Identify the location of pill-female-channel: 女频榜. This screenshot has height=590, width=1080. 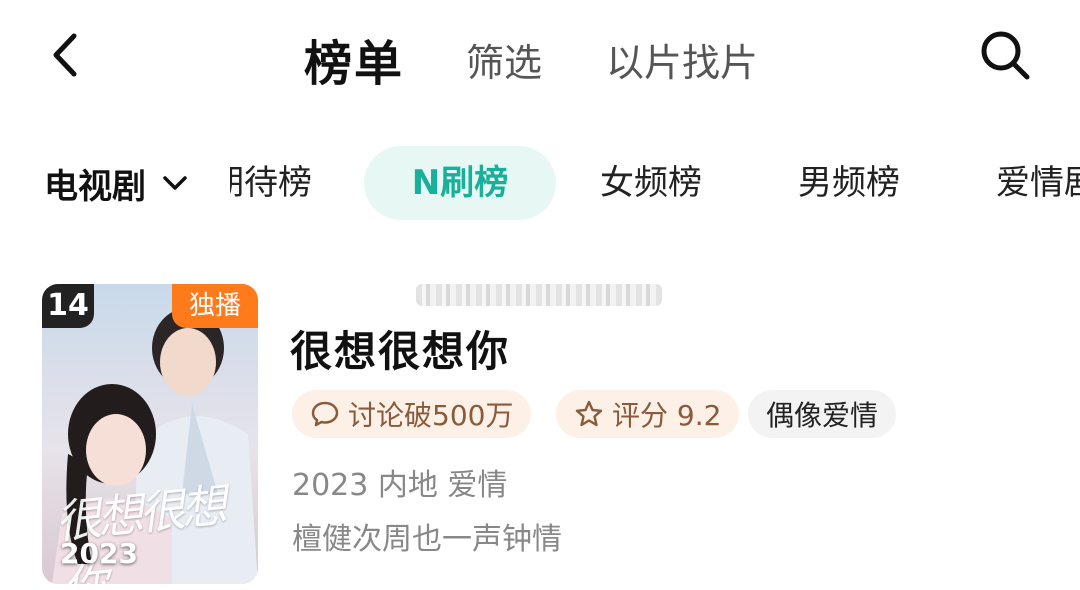
(651, 183).